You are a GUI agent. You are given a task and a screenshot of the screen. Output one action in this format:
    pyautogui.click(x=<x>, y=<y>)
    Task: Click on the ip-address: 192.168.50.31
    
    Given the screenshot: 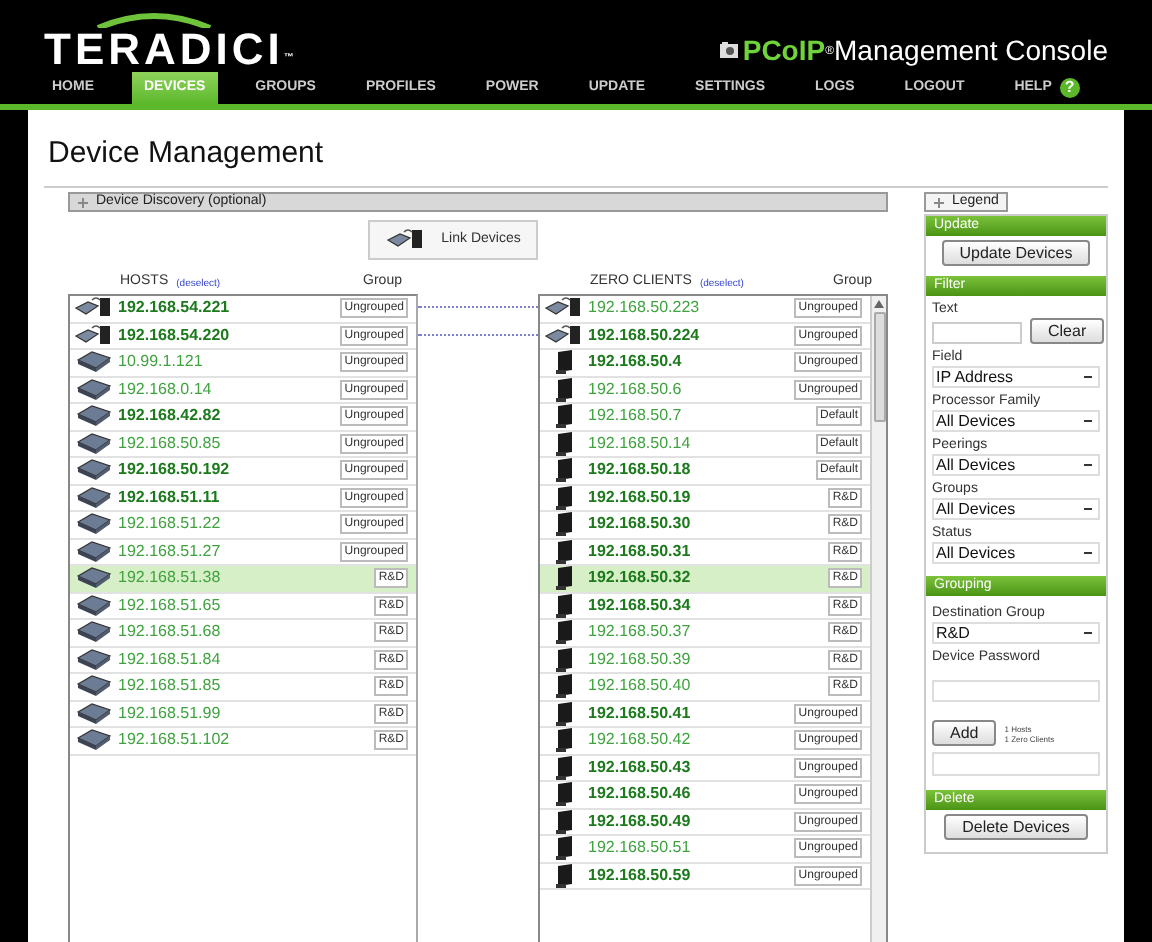 What is the action you would take?
    pyautogui.click(x=640, y=551)
    